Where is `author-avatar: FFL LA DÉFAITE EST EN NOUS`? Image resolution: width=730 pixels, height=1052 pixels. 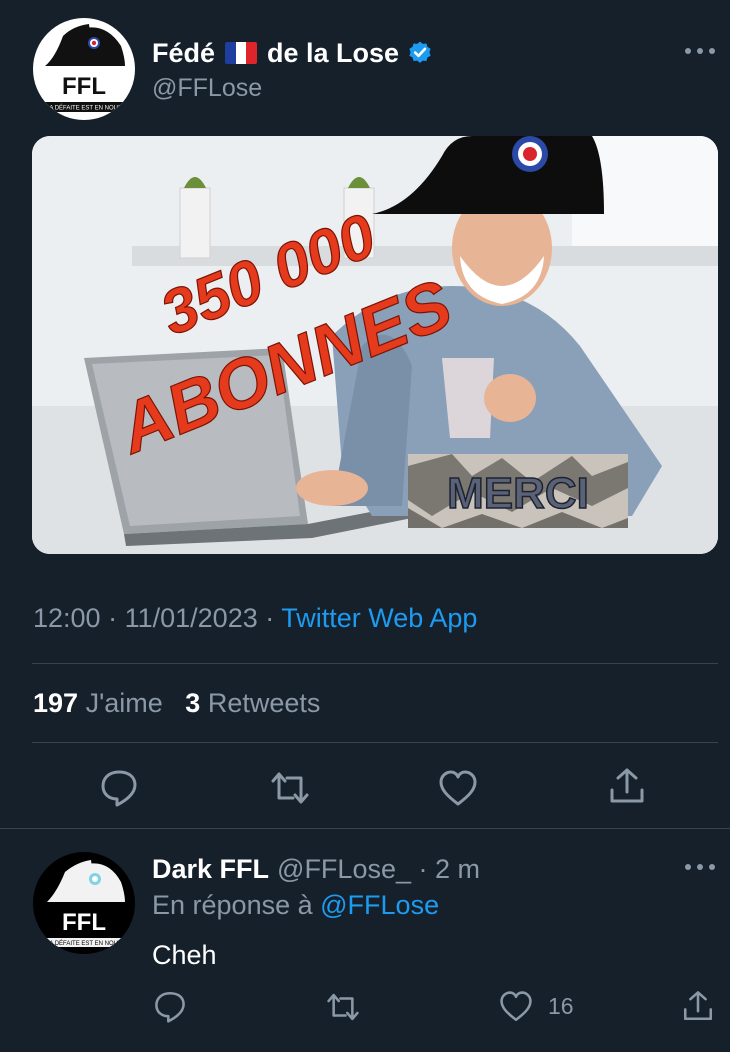
author-avatar: FFL LA DÉFAITE EST EN NOUS is located at coordinates (84, 69).